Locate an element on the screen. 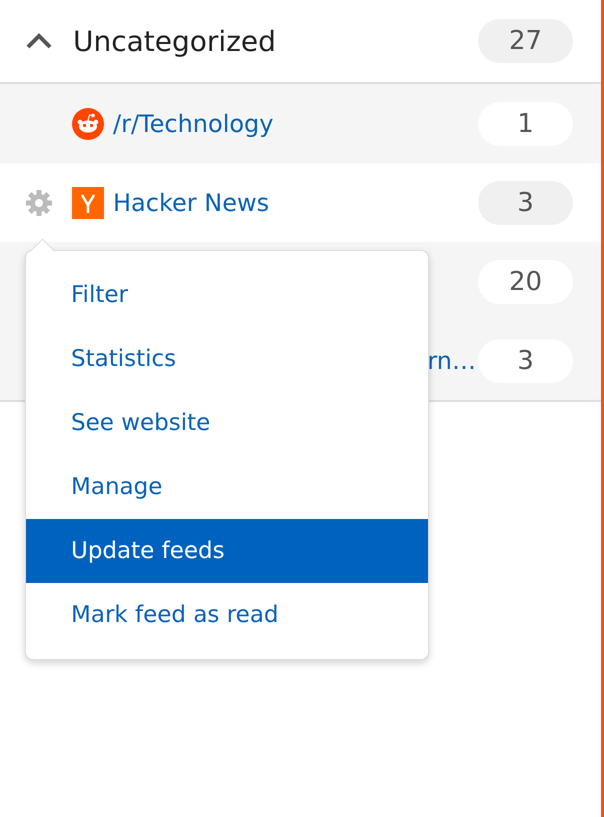  menu-item: Filter is located at coordinates (227, 295).